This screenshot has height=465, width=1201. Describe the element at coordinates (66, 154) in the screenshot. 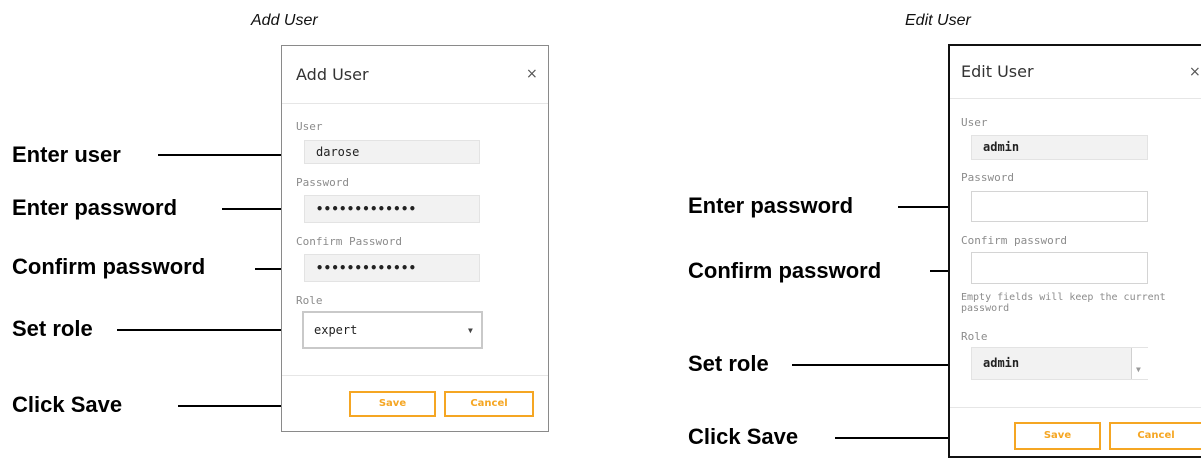

I see `callout-enter-user: Enter user` at that location.